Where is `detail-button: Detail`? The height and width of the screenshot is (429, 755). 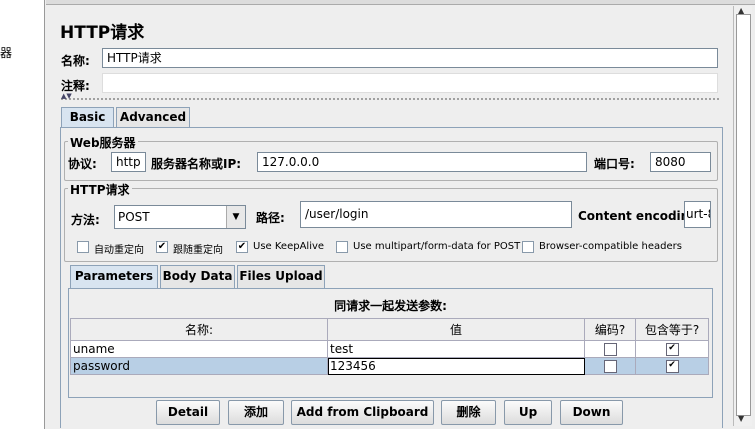
detail-button: Detail is located at coordinates (188, 412).